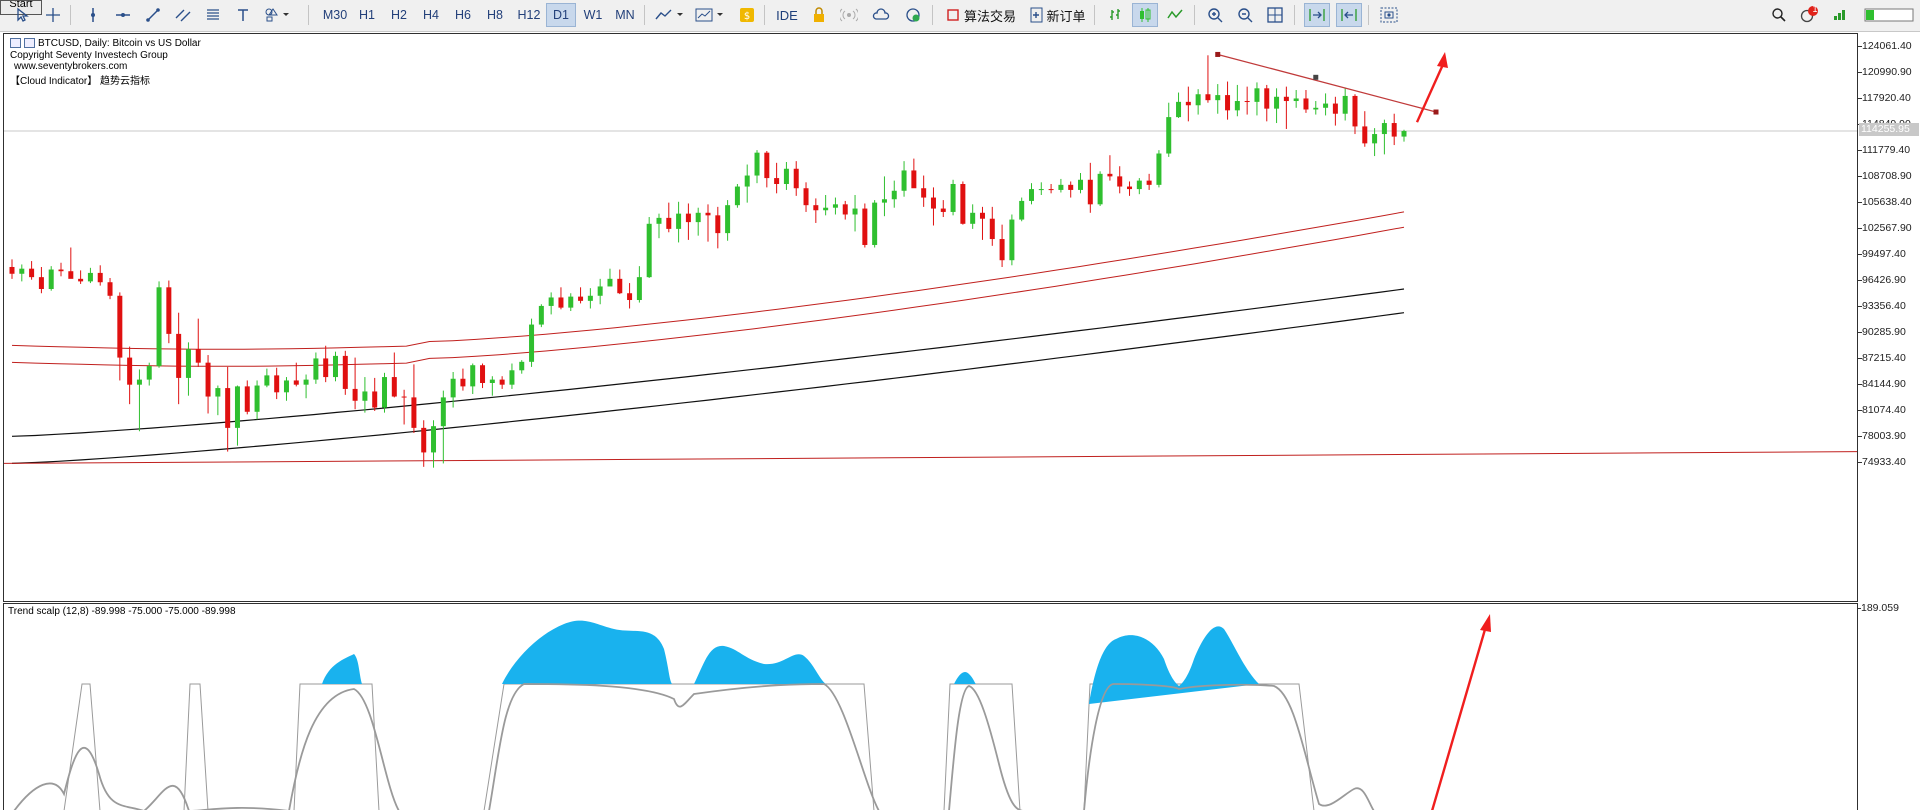 The image size is (1920, 810). What do you see at coordinates (1327, 83) in the screenshot?
I see `resistance-trendline` at bounding box center [1327, 83].